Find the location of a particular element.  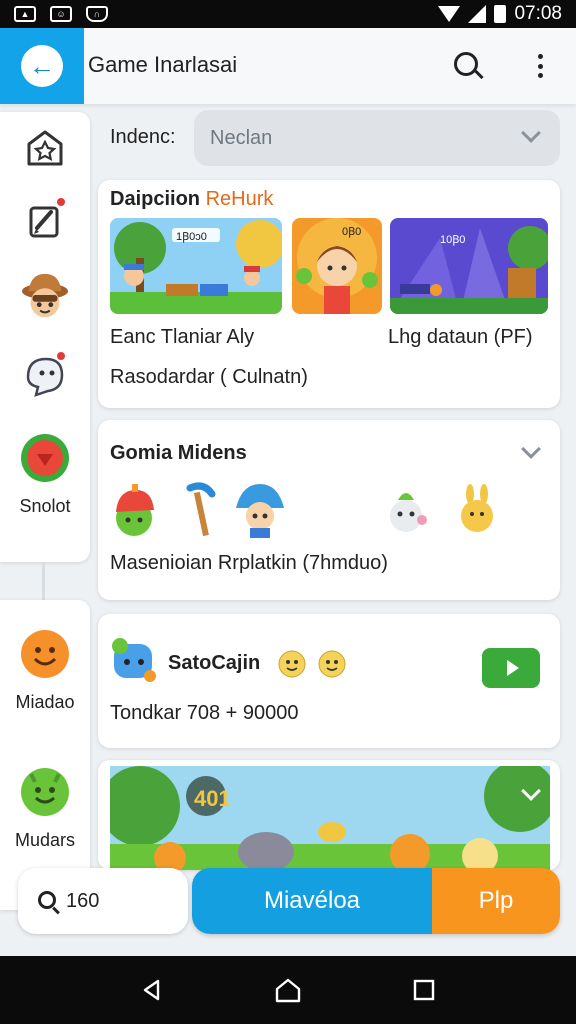

main-action-button: Miavéloa Plp is located at coordinates (376, 901).